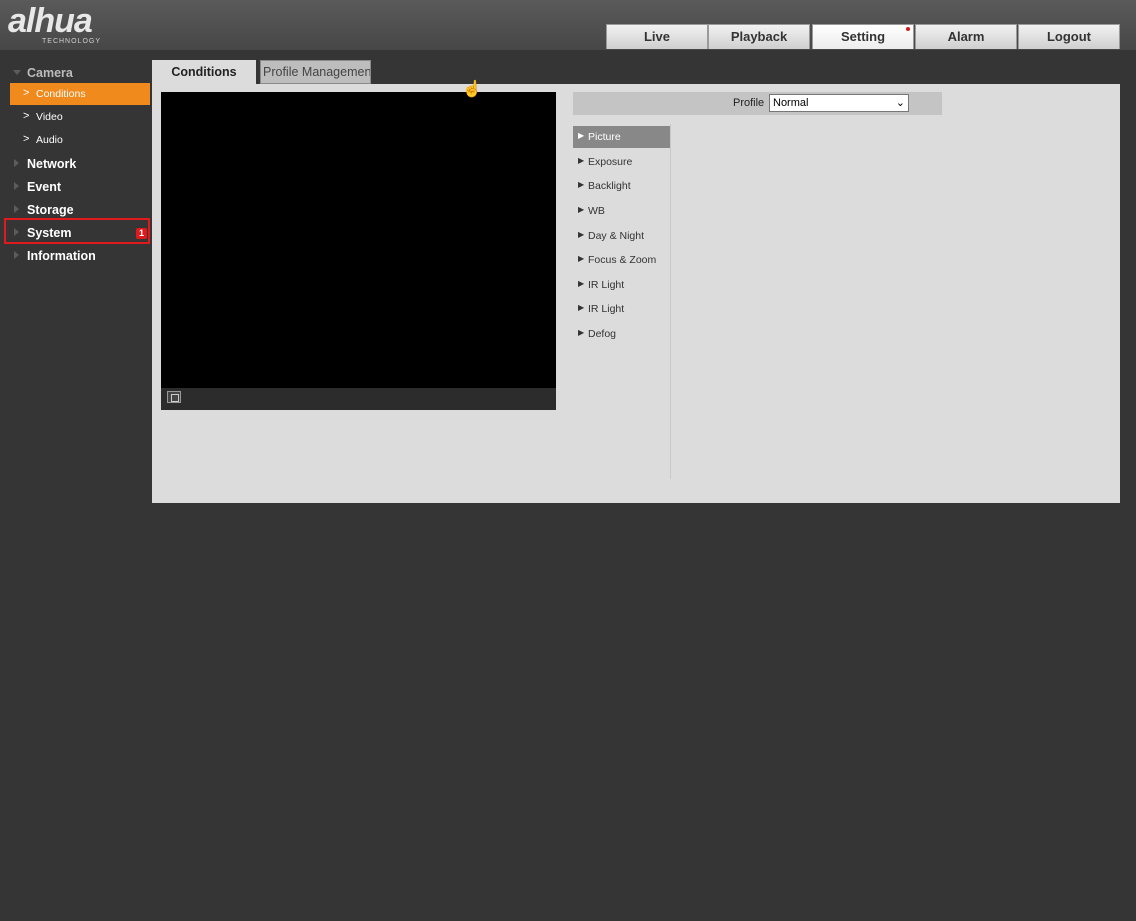 Image resolution: width=1136 pixels, height=921 pixels. What do you see at coordinates (76, 73) in the screenshot?
I see `sidebar-item-camera: Camera` at bounding box center [76, 73].